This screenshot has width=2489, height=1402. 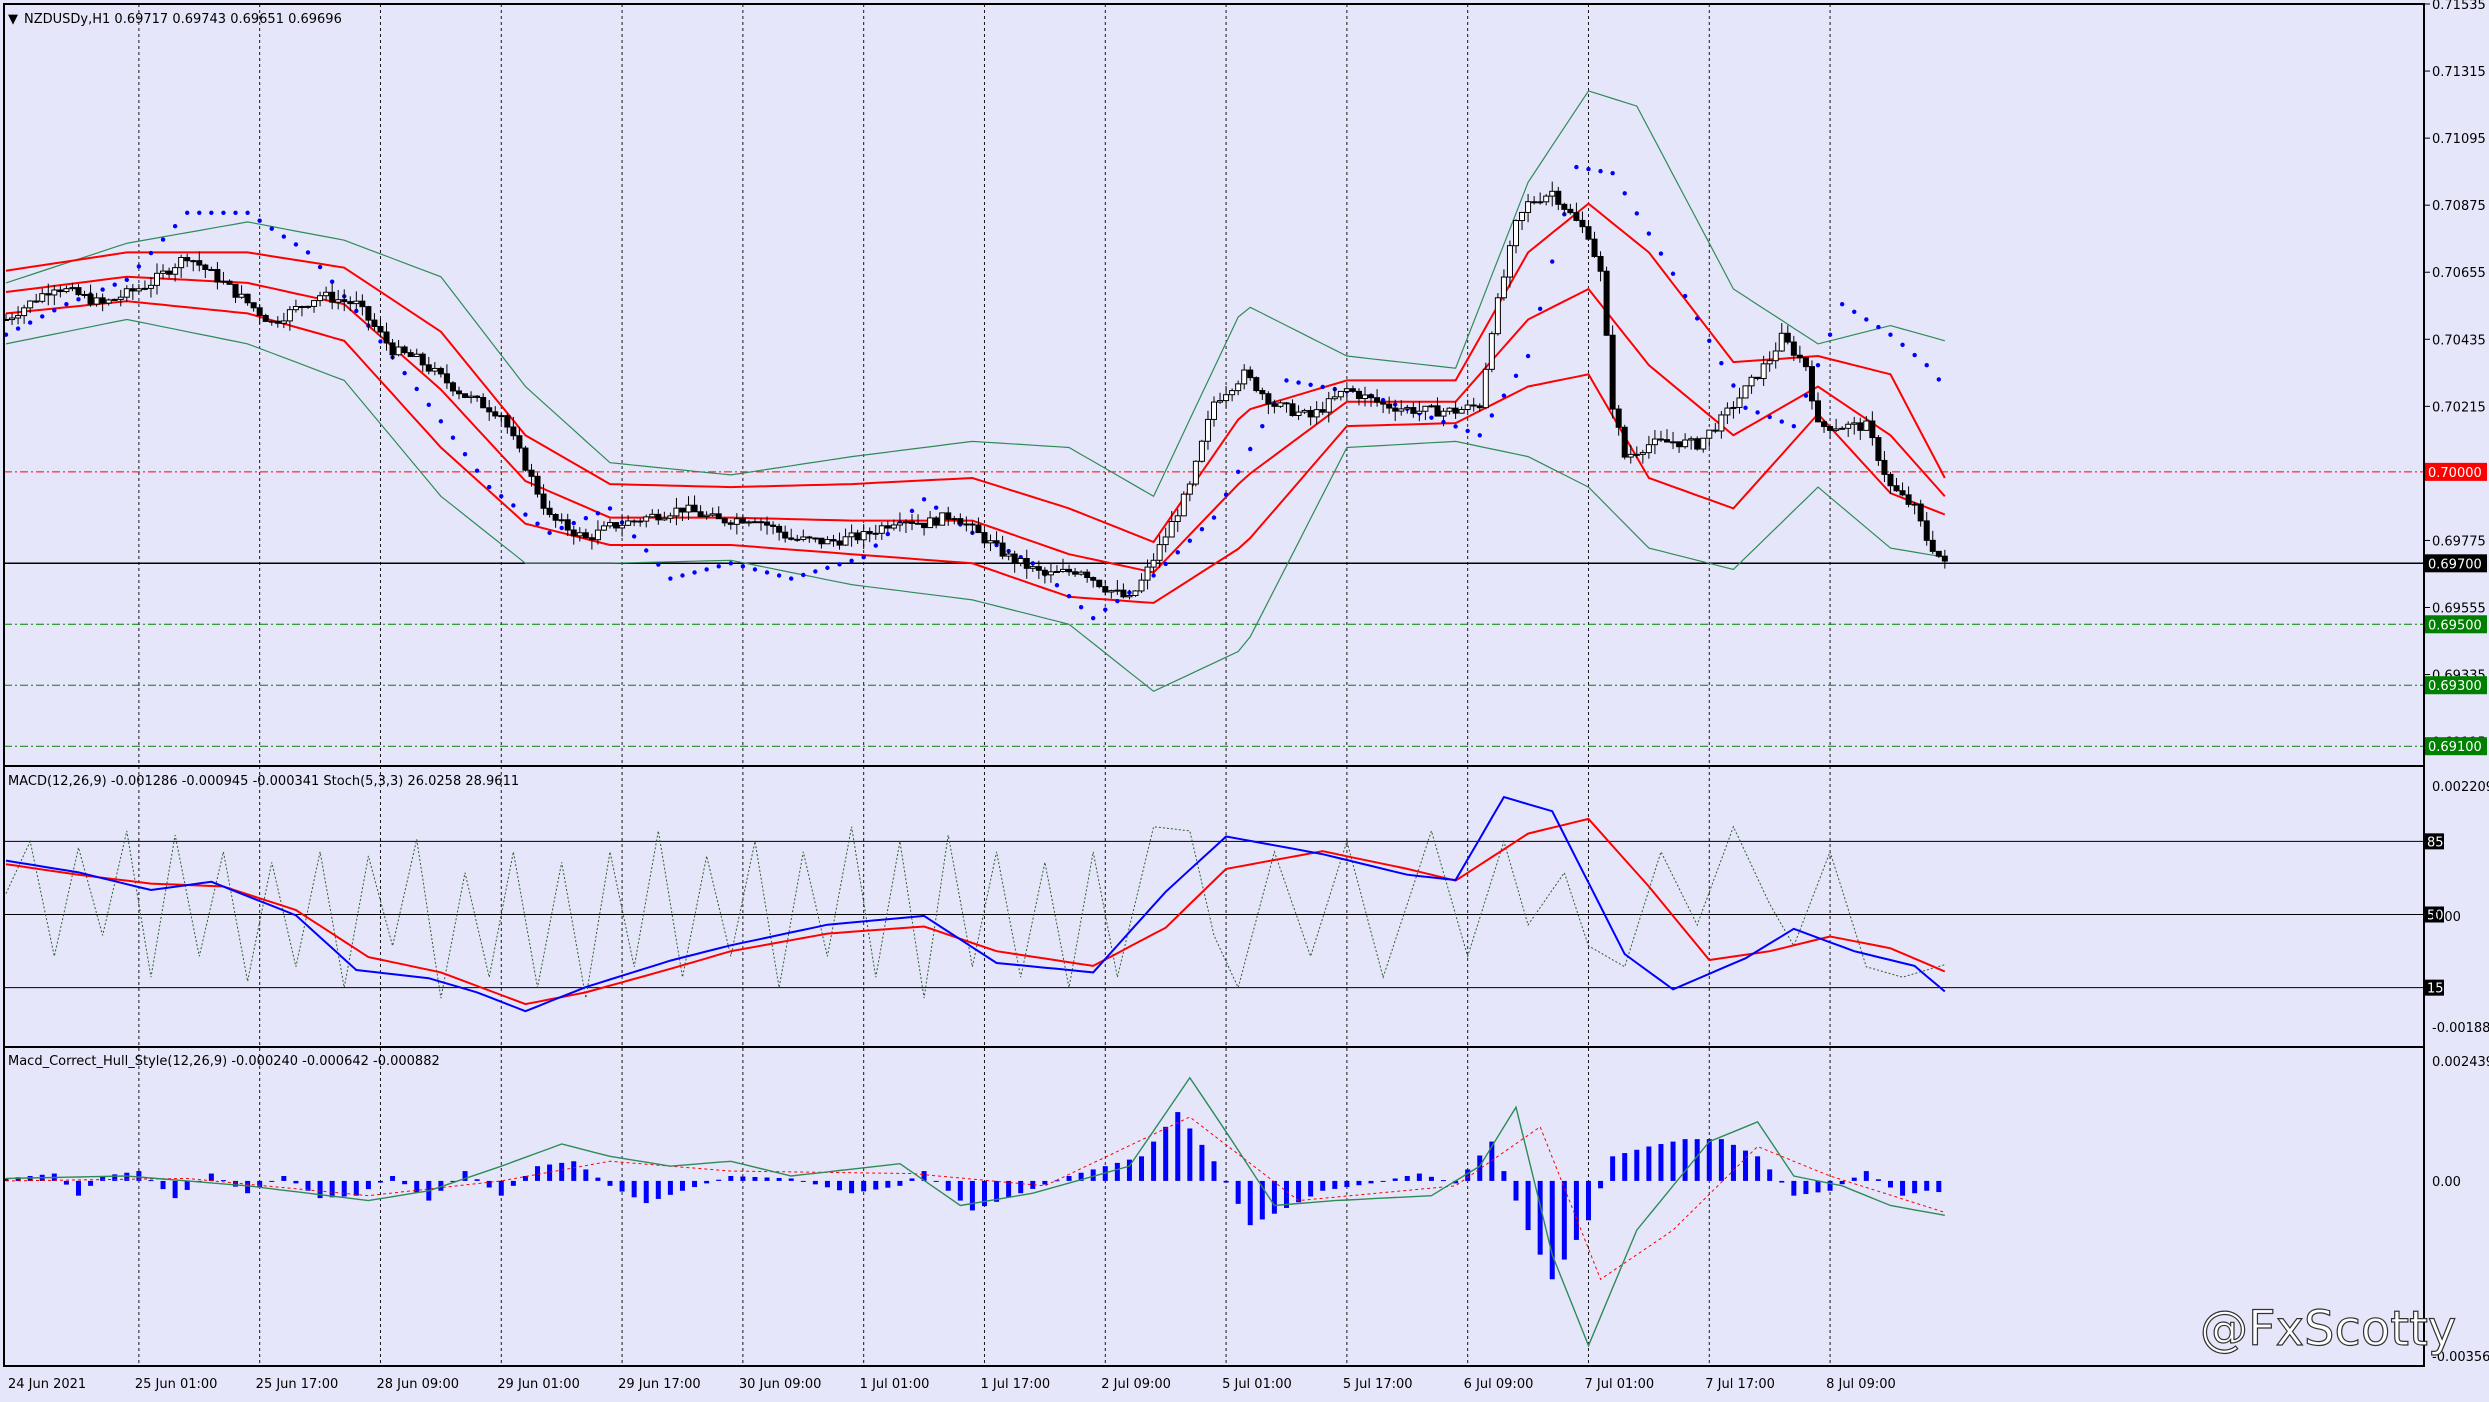 What do you see at coordinates (2459, 139) in the screenshot?
I see `y-tick-label: 0.71095` at bounding box center [2459, 139].